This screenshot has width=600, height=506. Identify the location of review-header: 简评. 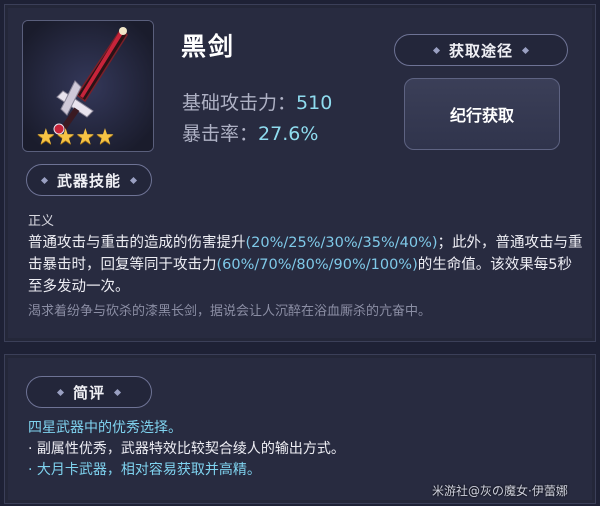
(89, 392).